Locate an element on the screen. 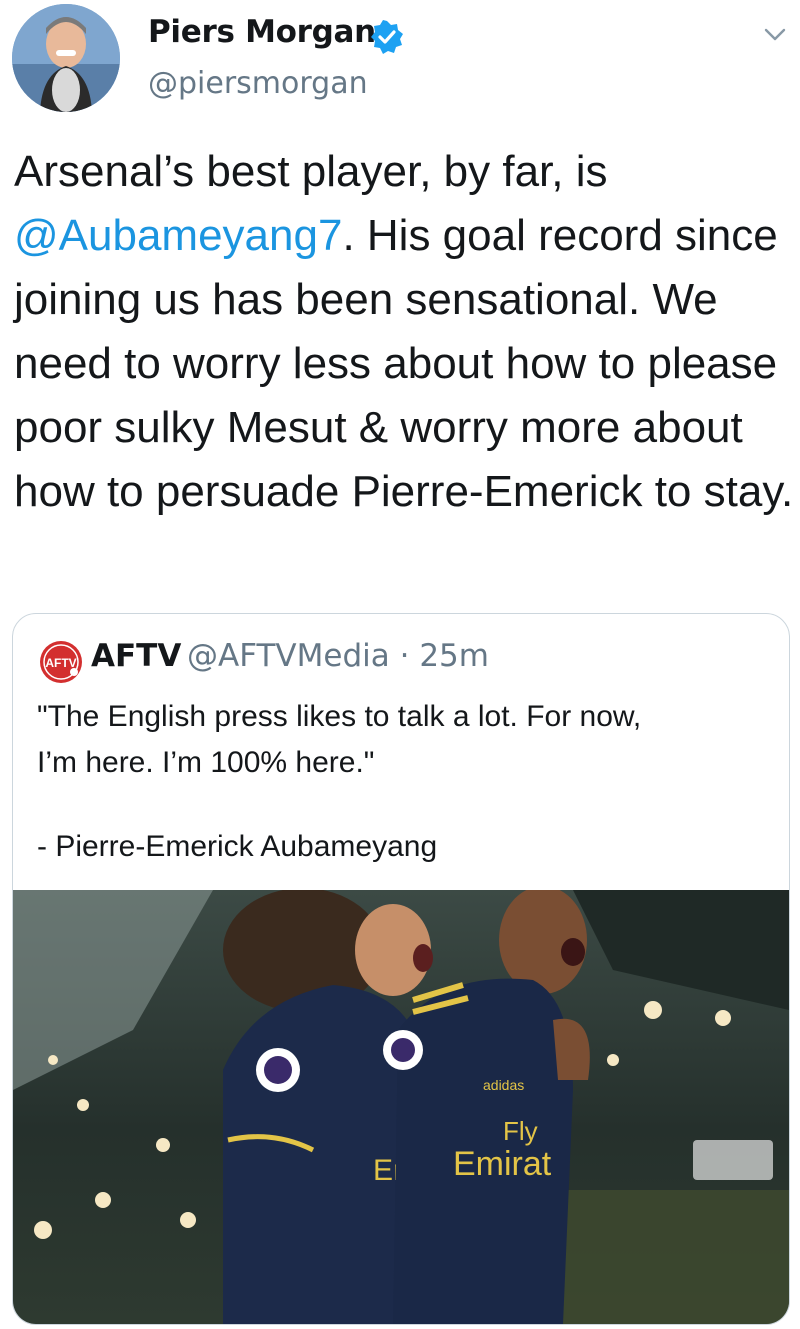  quoted-author-handle: @AFTVMedia is located at coordinates (288, 656).